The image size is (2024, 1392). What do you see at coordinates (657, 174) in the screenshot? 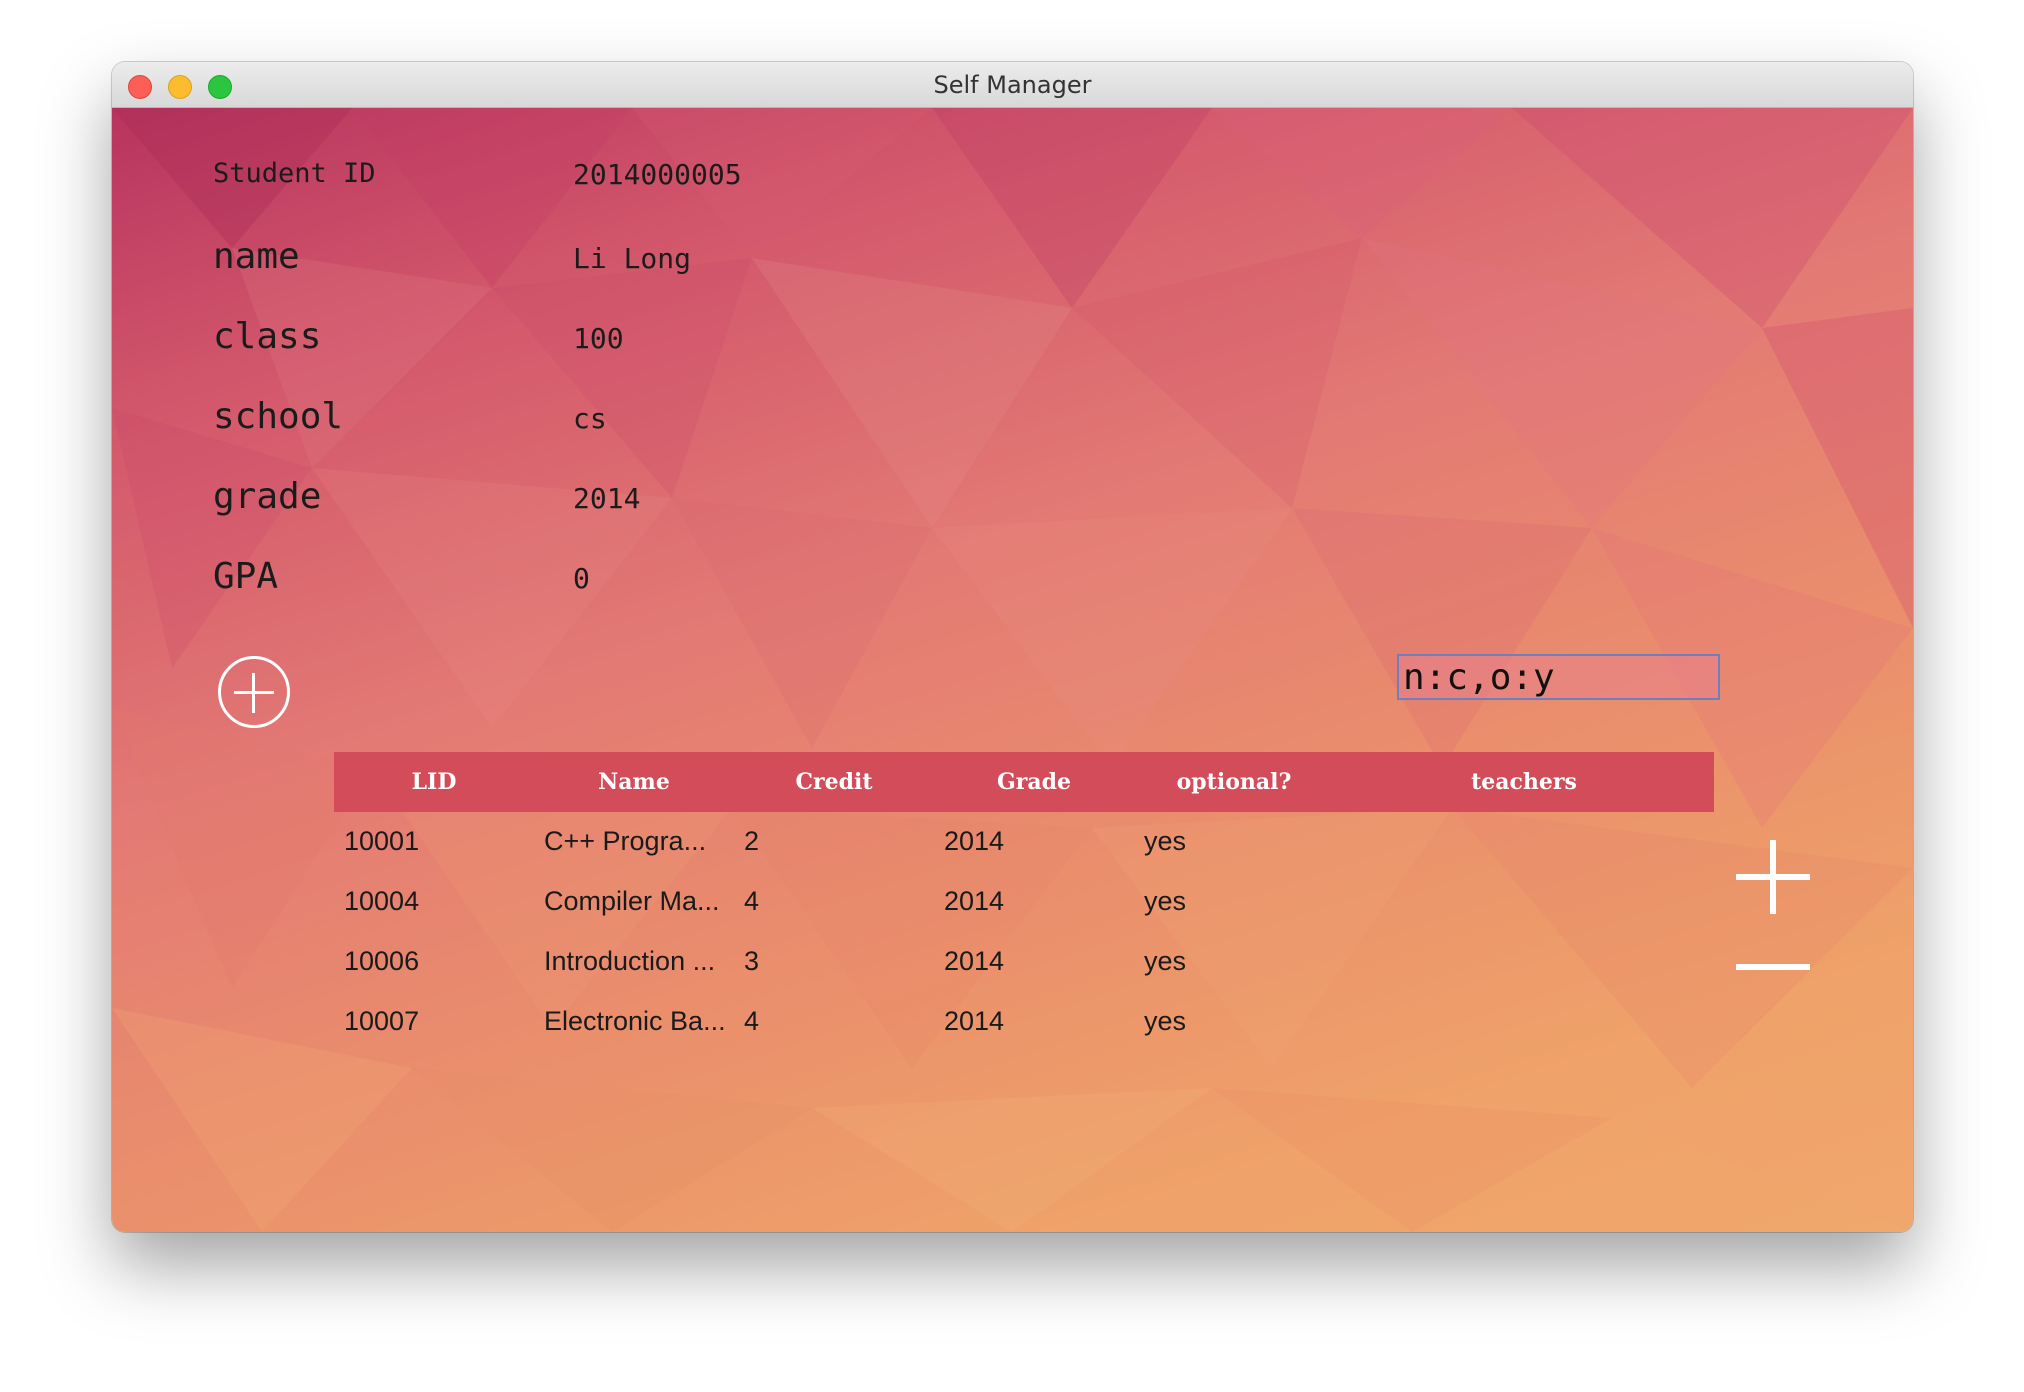
I see `value-student-id: 2014000005` at bounding box center [657, 174].